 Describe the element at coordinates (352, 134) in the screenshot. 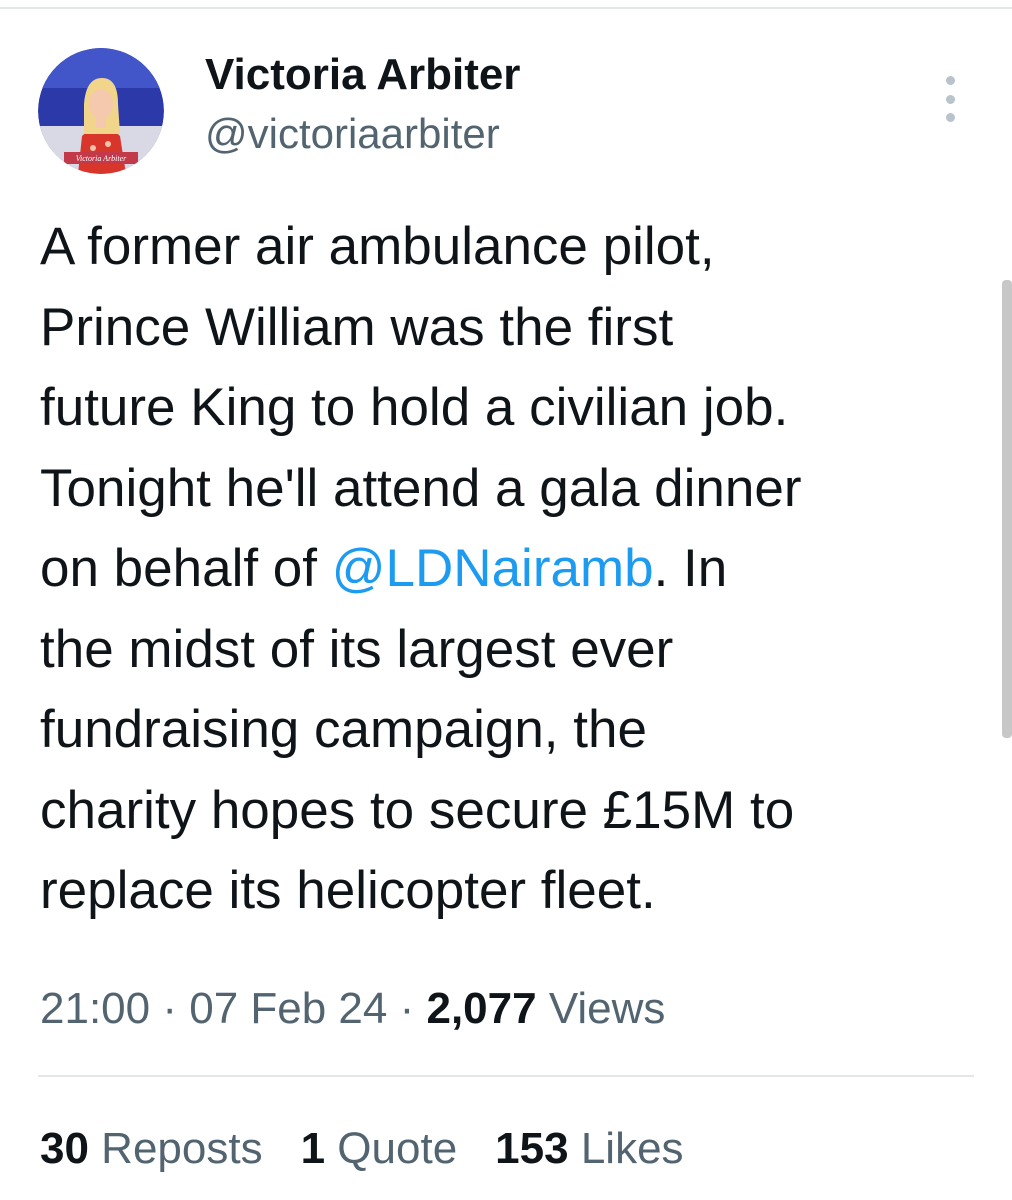

I see `user-handle: @victoriaarbiter` at that location.